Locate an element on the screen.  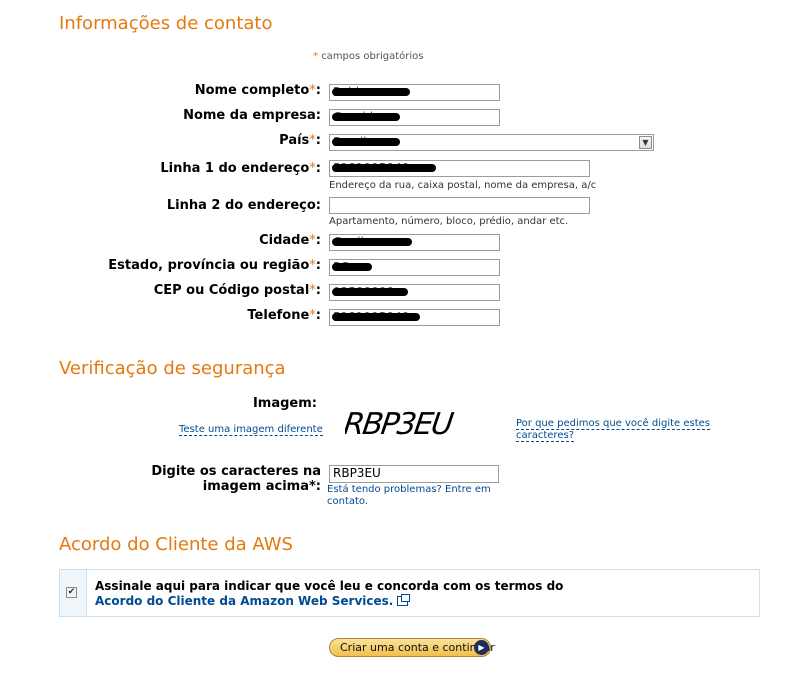
agreement-checkbox: ✔ is located at coordinates (71, 592).